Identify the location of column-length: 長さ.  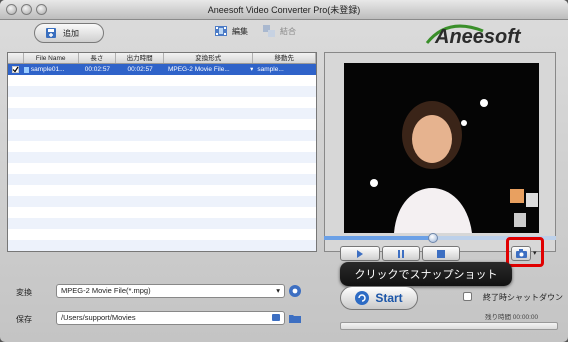
(98, 58).